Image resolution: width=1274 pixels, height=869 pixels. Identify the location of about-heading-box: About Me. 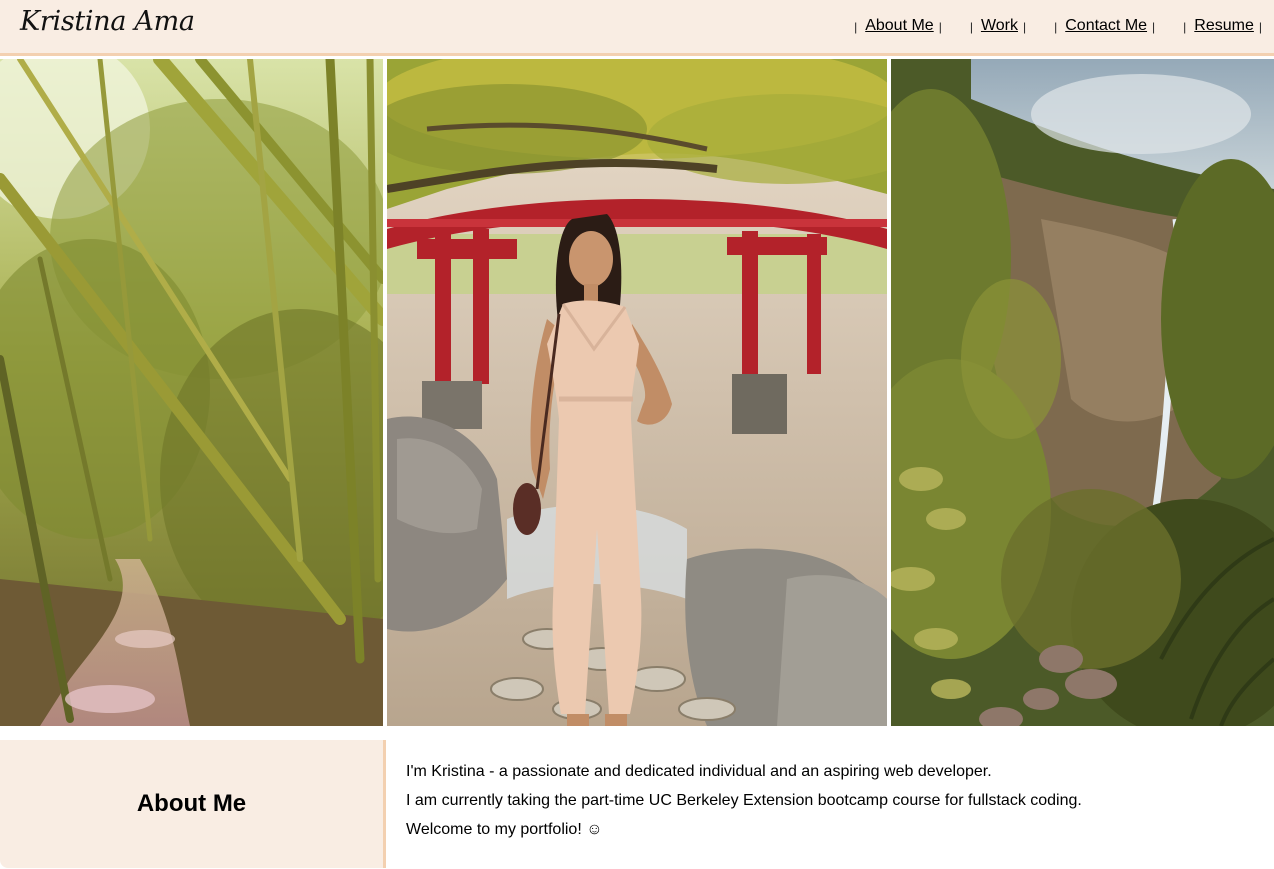
(193, 804).